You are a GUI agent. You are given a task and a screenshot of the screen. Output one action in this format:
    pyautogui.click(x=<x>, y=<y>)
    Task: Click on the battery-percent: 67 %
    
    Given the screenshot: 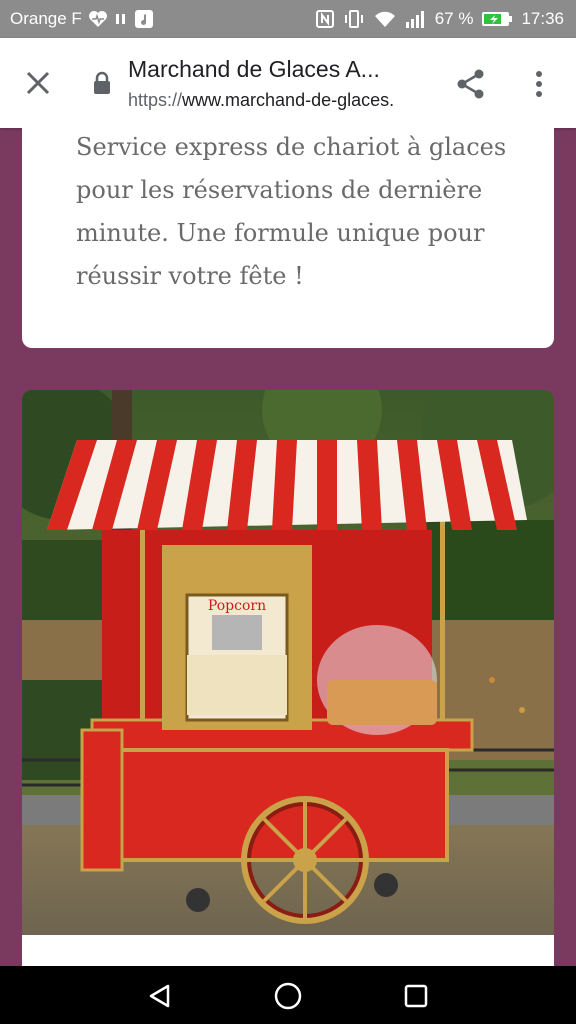 What is the action you would take?
    pyautogui.click(x=454, y=18)
    